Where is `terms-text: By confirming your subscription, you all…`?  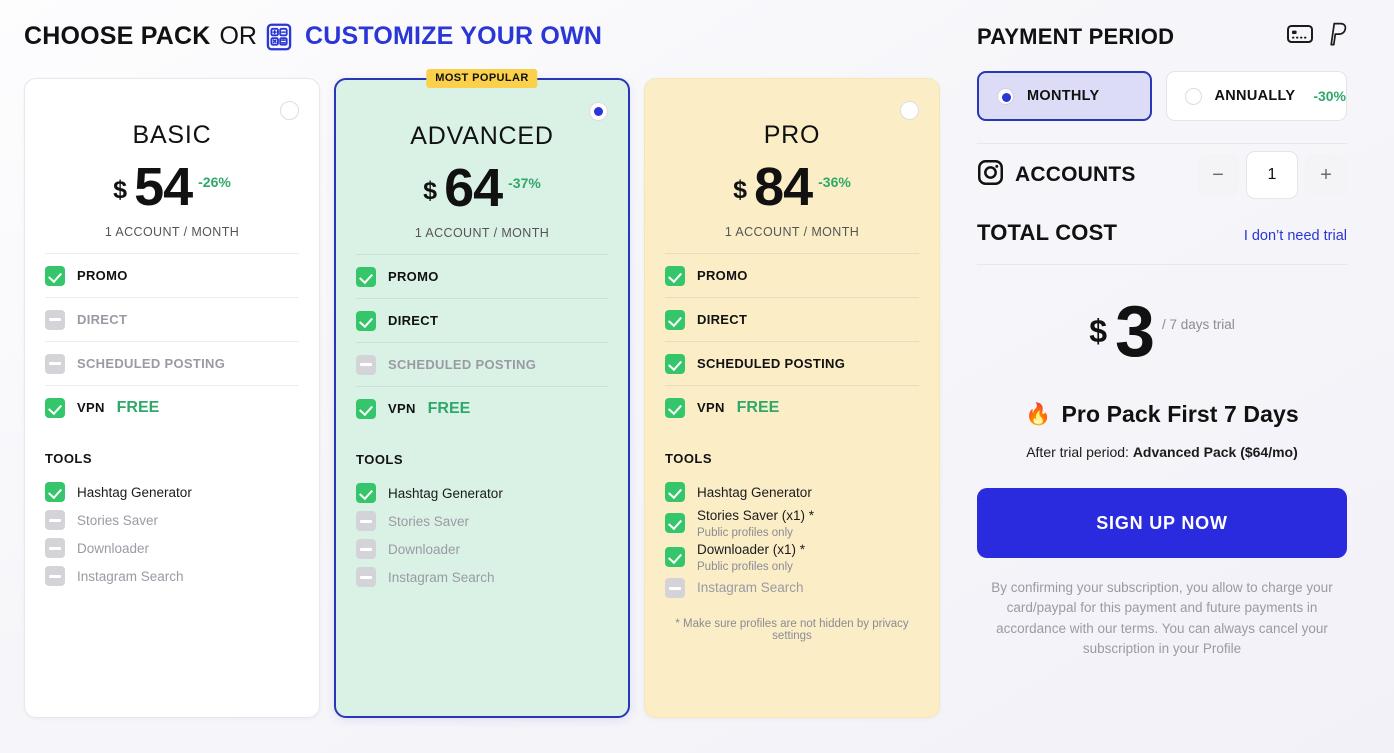 terms-text: By confirming your subscription, you all… is located at coordinates (1162, 618).